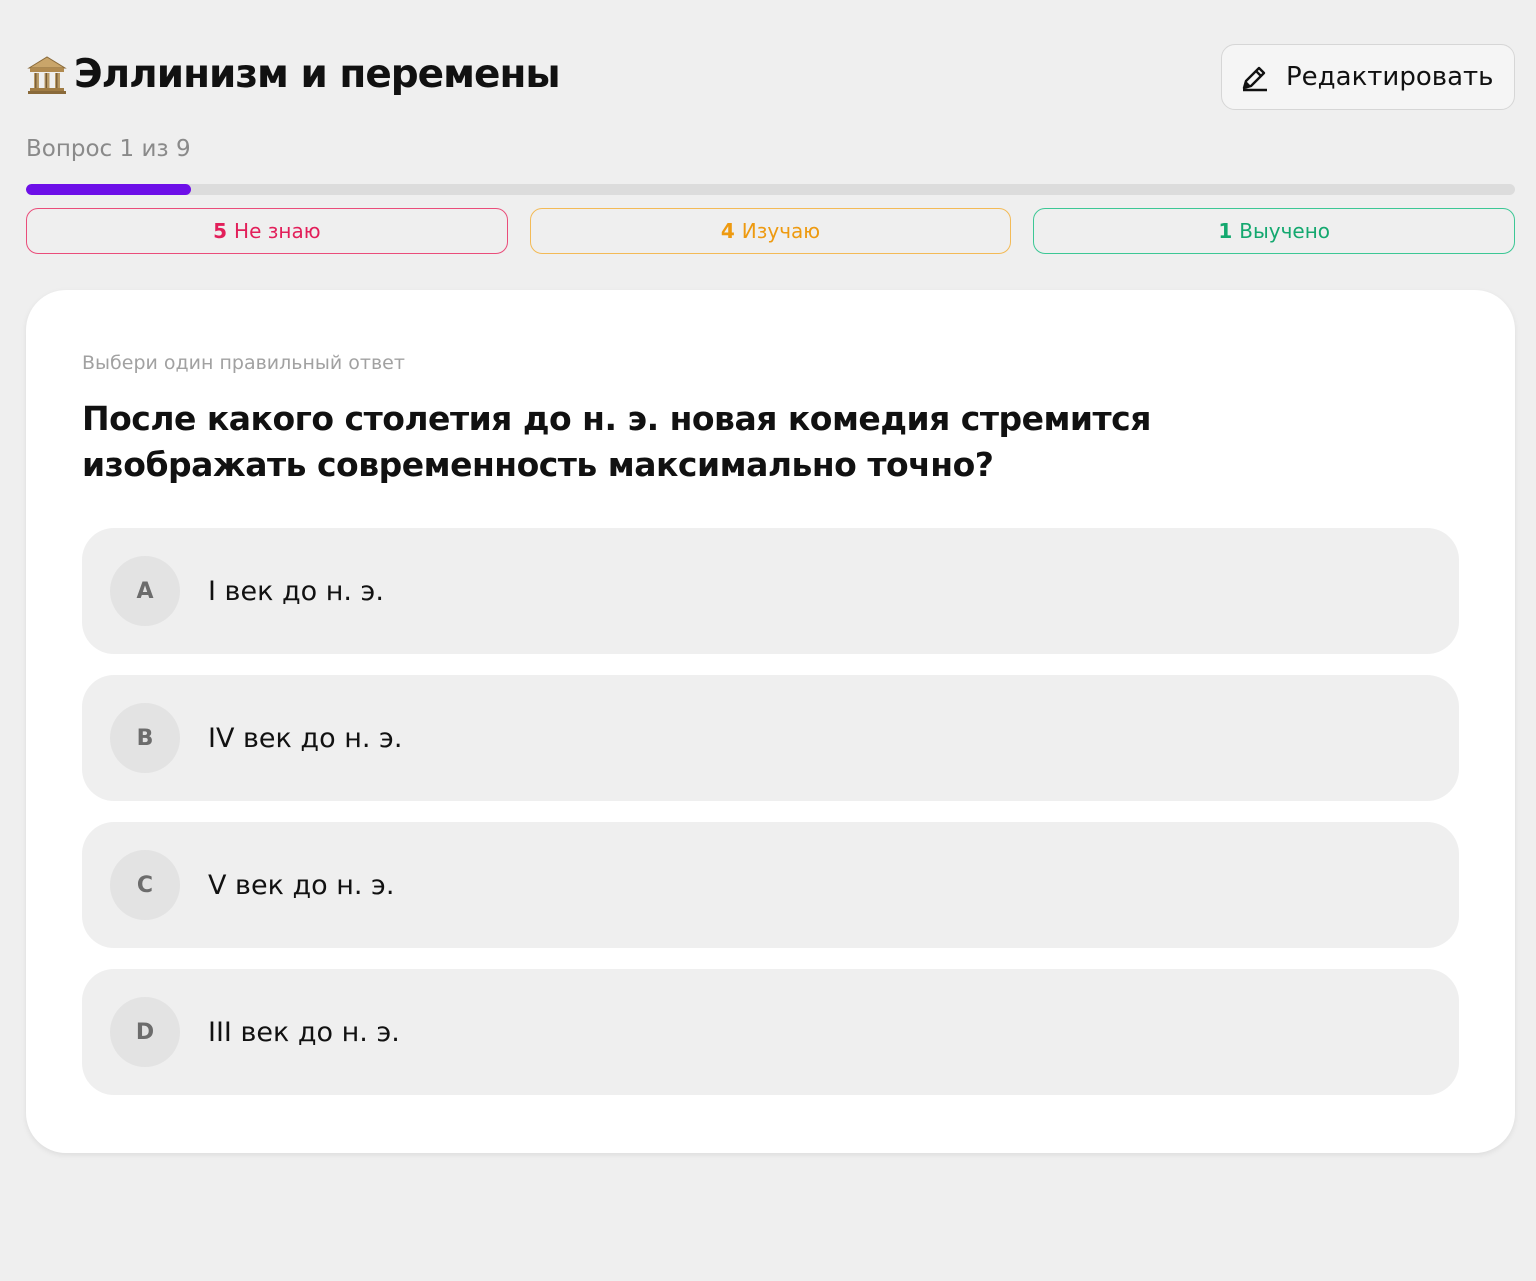 The height and width of the screenshot is (1281, 1536). I want to click on progress-bar-fill, so click(109, 189).